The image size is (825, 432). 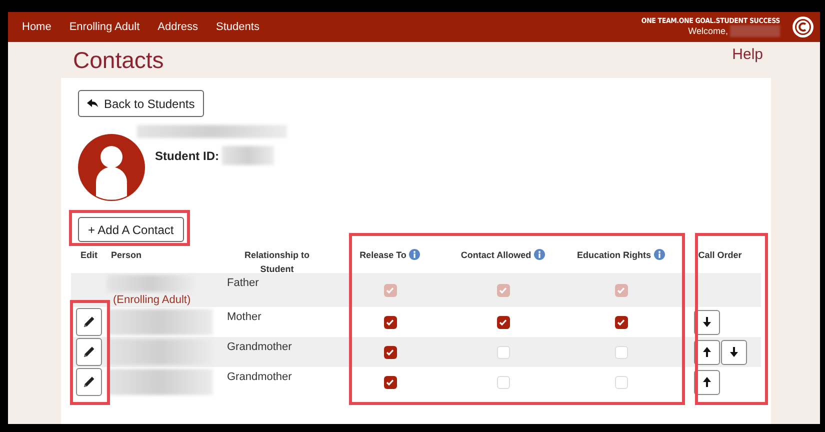 What do you see at coordinates (126, 255) in the screenshot?
I see `column-header: Person` at bounding box center [126, 255].